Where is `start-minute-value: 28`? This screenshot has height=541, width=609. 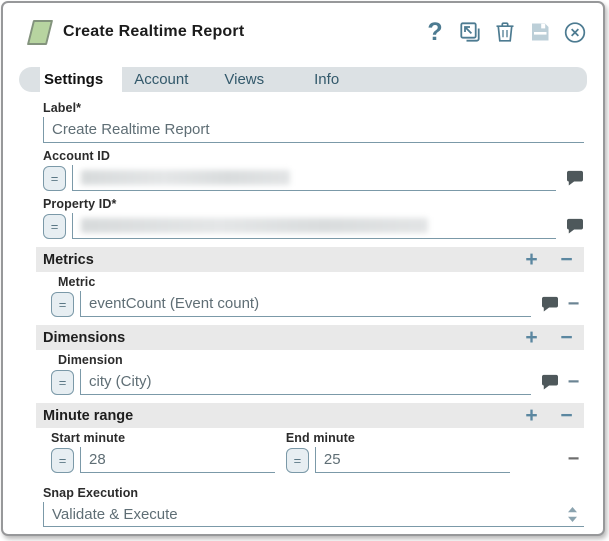
start-minute-value: 28 is located at coordinates (97, 459).